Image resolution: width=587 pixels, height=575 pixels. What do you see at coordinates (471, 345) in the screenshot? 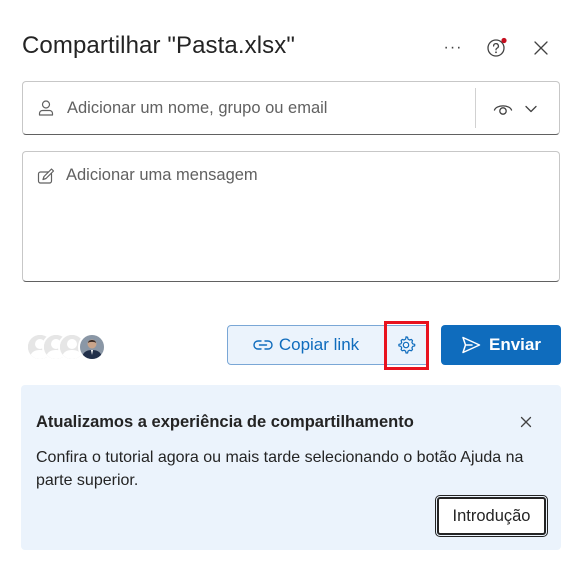
I see `send-icon` at bounding box center [471, 345].